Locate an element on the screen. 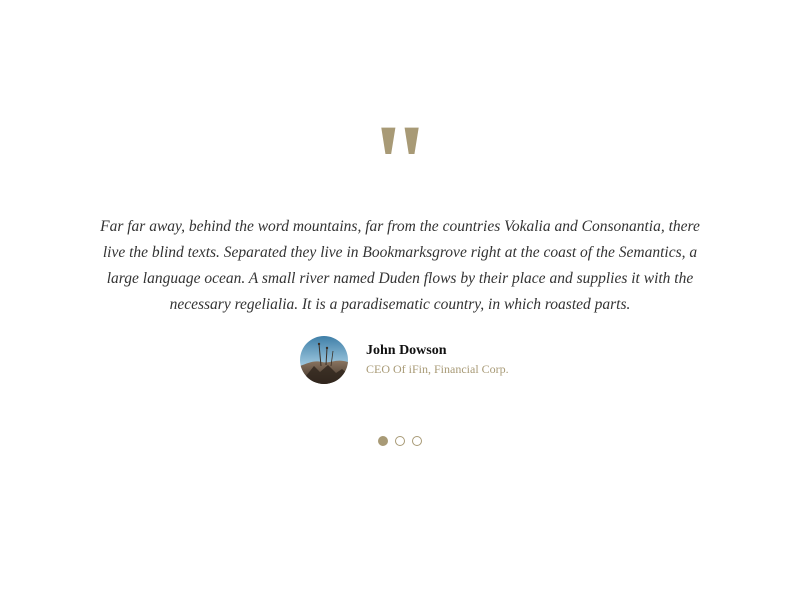 This screenshot has width=800, height=600. author-block: John Dowson CEO Of iFin, Financial Corp. is located at coordinates (404, 360).